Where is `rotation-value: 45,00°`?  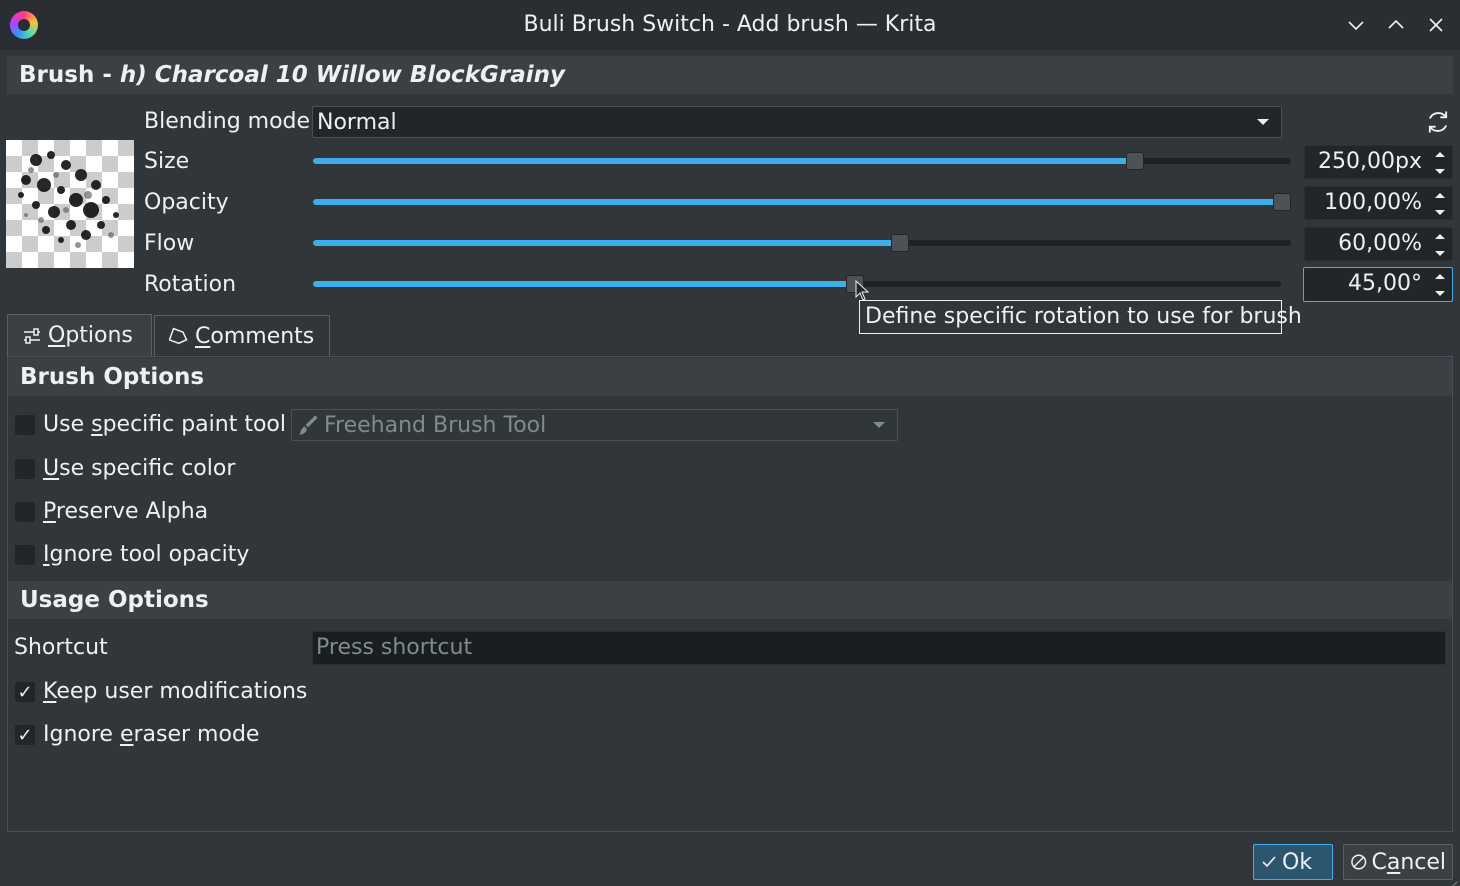
rotation-value: 45,00° is located at coordinates (1385, 283).